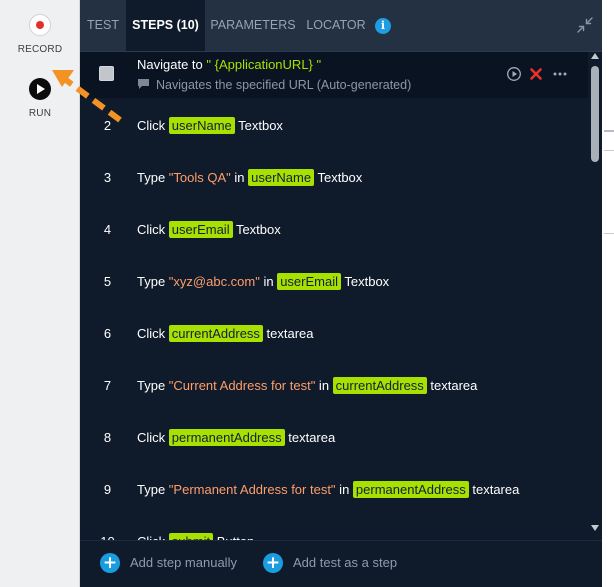 The image size is (614, 587). Describe the element at coordinates (264, 64) in the screenshot. I see `step-1-url-parameter: " {ApplicationURL} "` at that location.